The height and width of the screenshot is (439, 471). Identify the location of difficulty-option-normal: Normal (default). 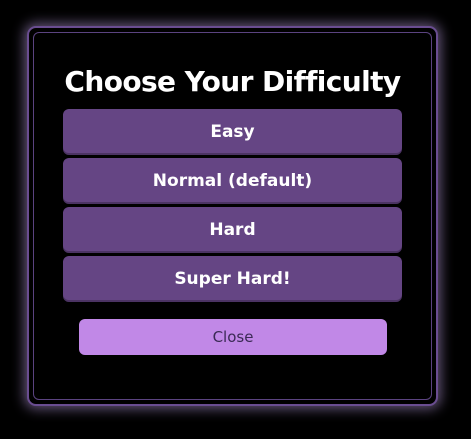
(232, 181).